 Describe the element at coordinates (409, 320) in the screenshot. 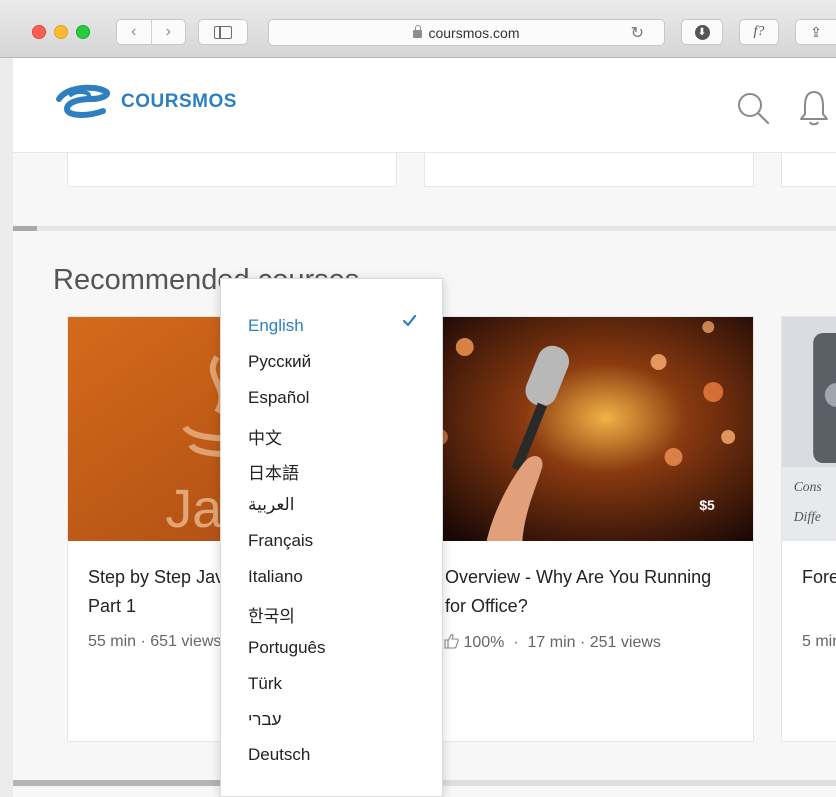

I see `checkmark-icon` at that location.